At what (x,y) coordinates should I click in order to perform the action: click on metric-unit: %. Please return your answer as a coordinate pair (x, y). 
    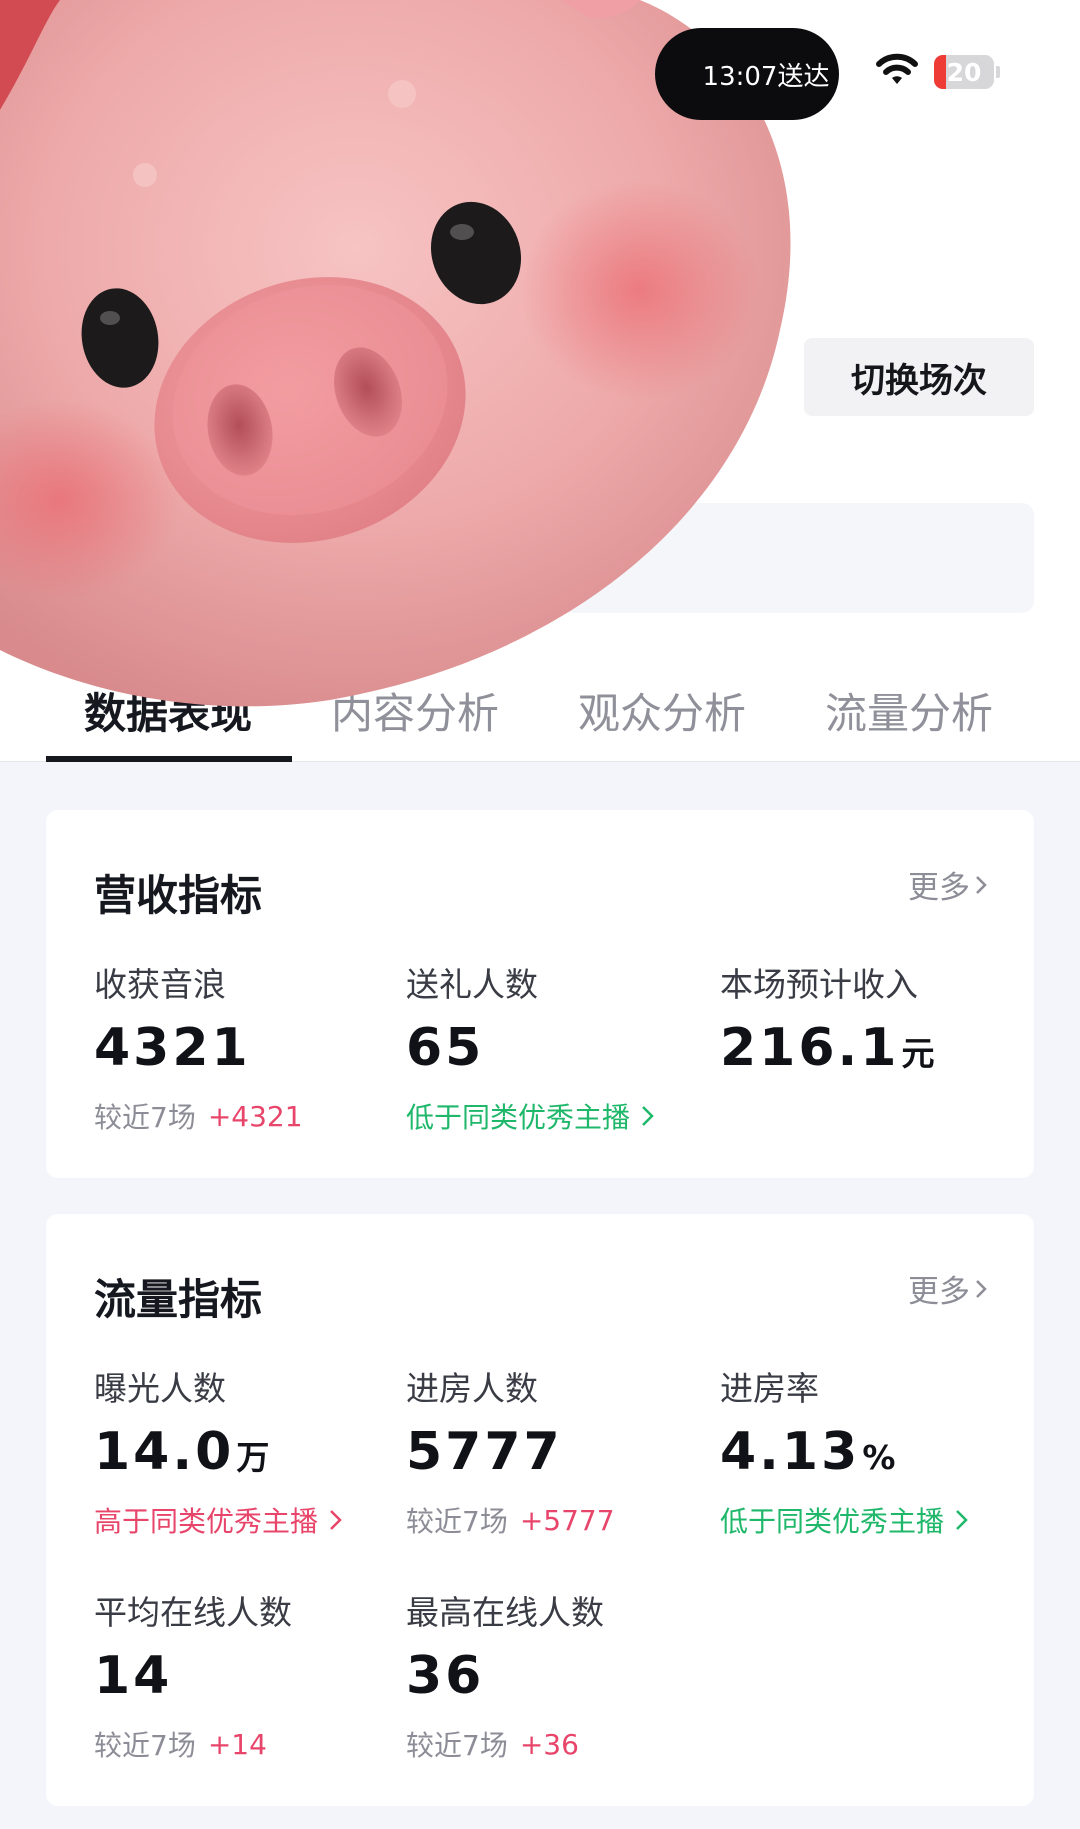
    Looking at the image, I should click on (879, 1457).